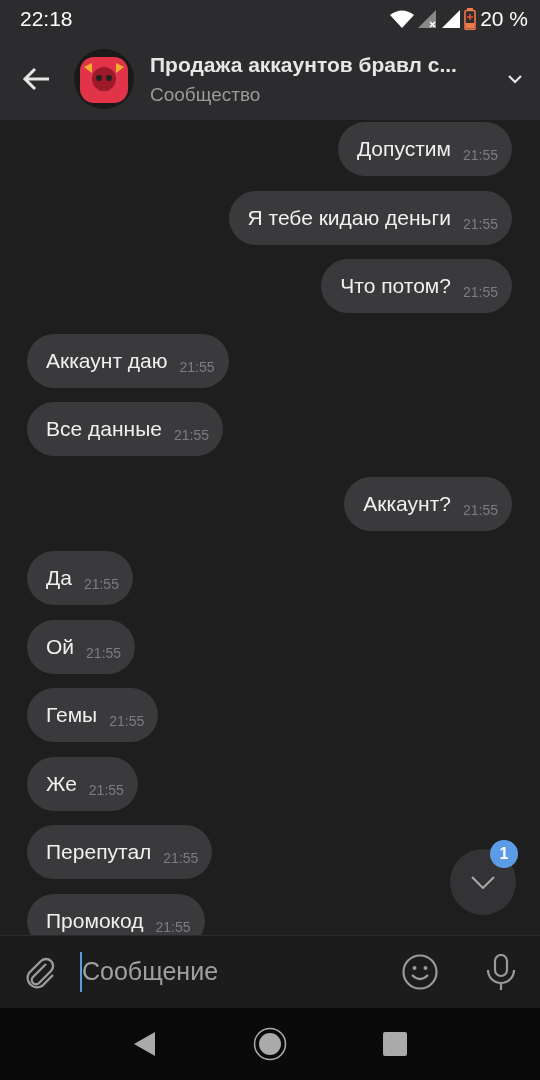 This screenshot has width=540, height=1080. Describe the element at coordinates (403, 149) in the screenshot. I see `message-text: Допустим` at that location.